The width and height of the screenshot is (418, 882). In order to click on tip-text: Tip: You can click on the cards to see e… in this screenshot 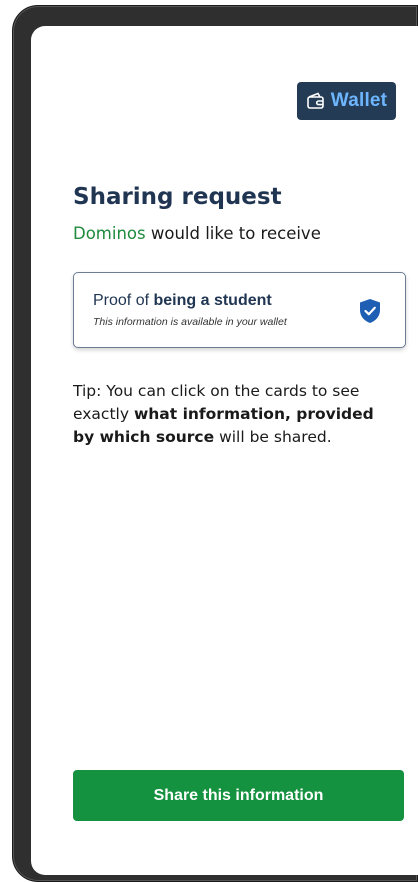, I will do `click(233, 414)`.